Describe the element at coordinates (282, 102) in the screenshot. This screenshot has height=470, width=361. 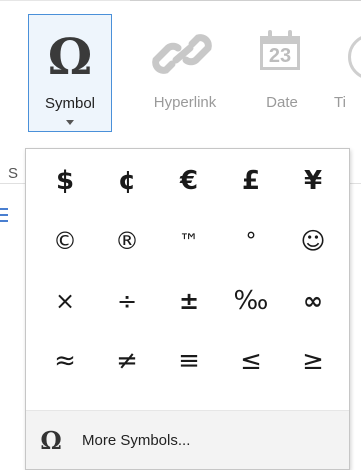
I see `date-label: Date` at that location.